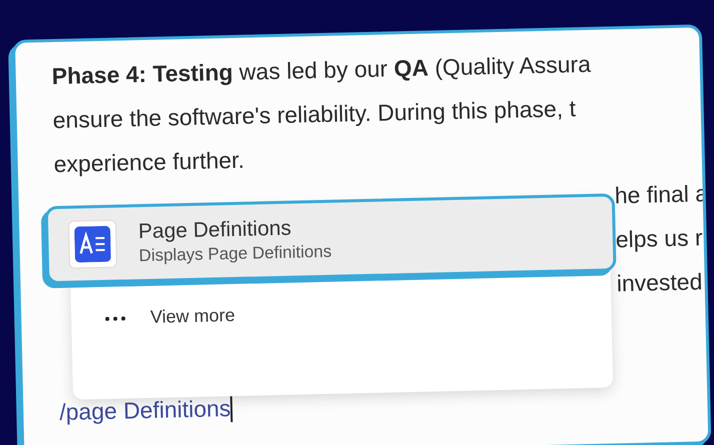 The image size is (714, 445). I want to click on command-title: Page Definitions, so click(215, 230).